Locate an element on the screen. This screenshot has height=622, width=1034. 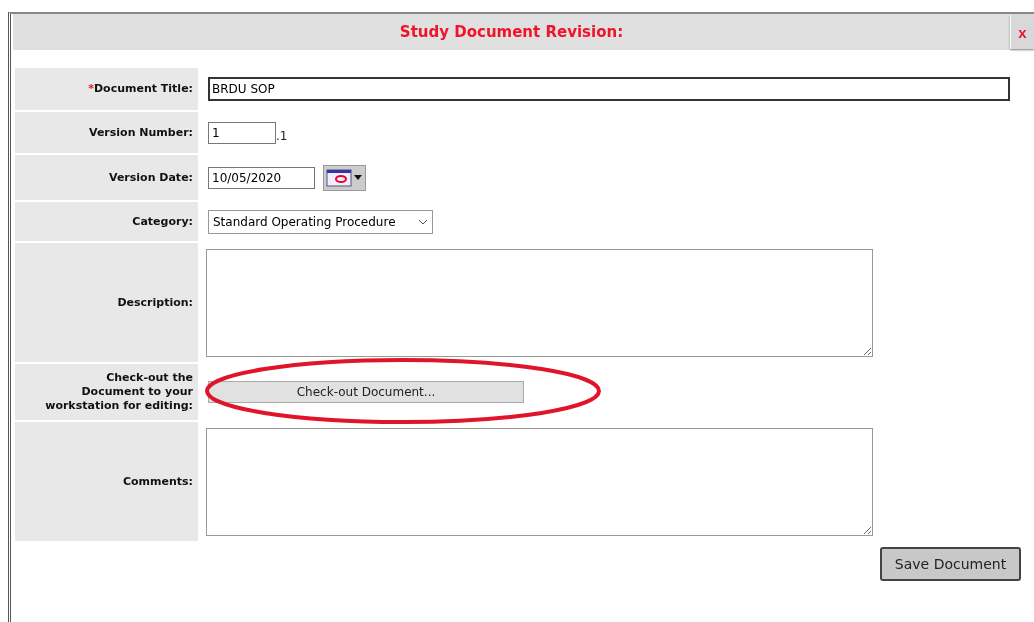
version-number-field: 1 is located at coordinates (242, 132).